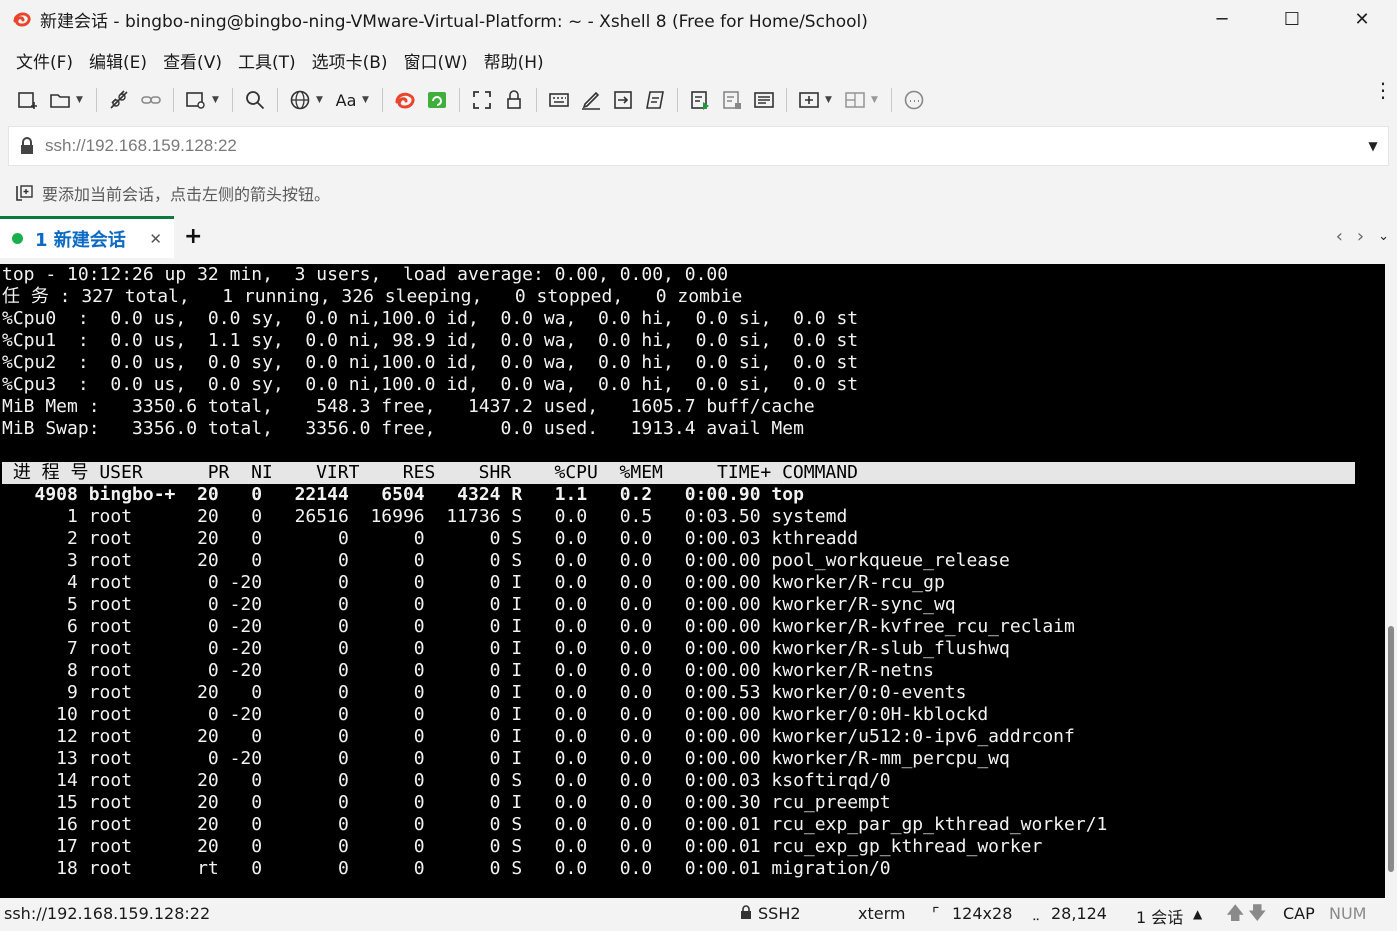 This screenshot has height=931, width=1397. I want to click on status-size: 124x28, so click(982, 913).